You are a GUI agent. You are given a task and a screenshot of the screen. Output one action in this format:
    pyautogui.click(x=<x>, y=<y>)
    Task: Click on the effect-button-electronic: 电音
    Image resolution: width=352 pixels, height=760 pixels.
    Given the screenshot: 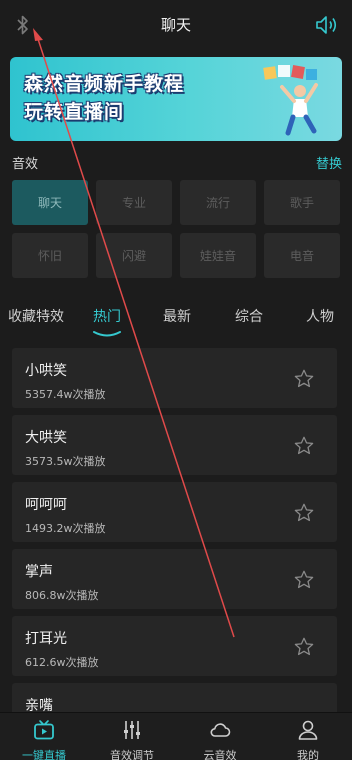 What is the action you would take?
    pyautogui.click(x=302, y=255)
    